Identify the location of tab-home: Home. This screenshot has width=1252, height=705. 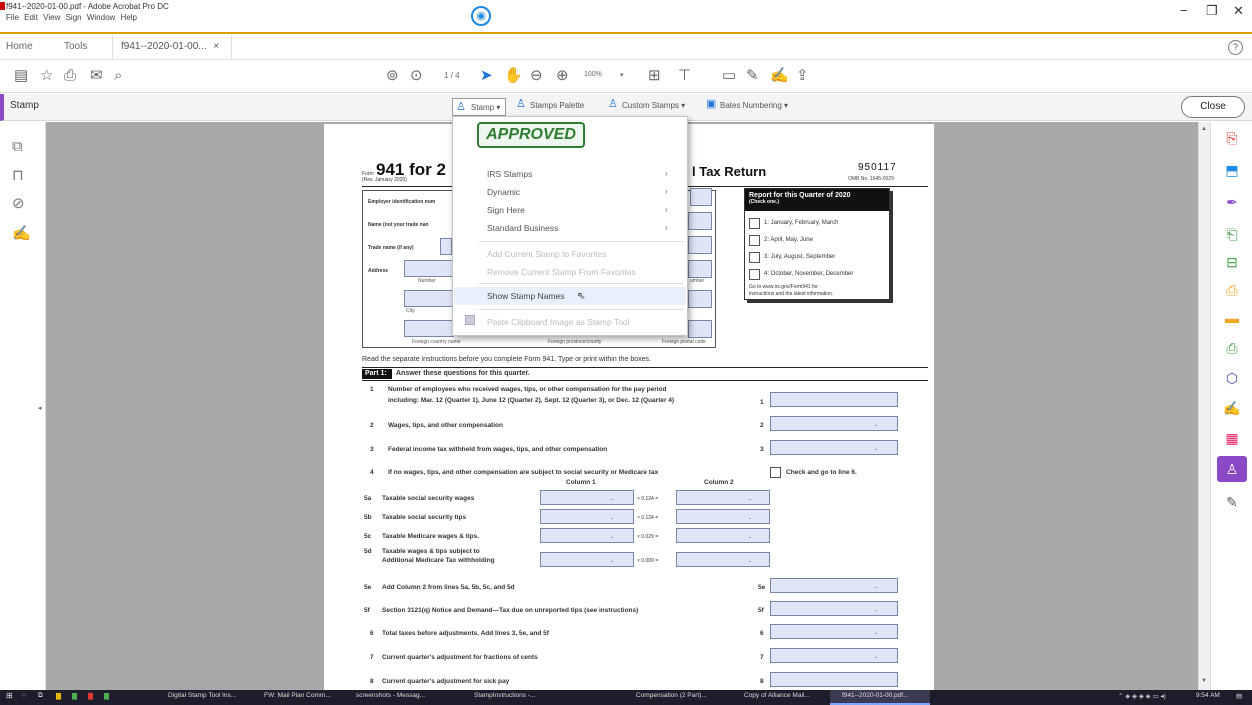
(19, 46).